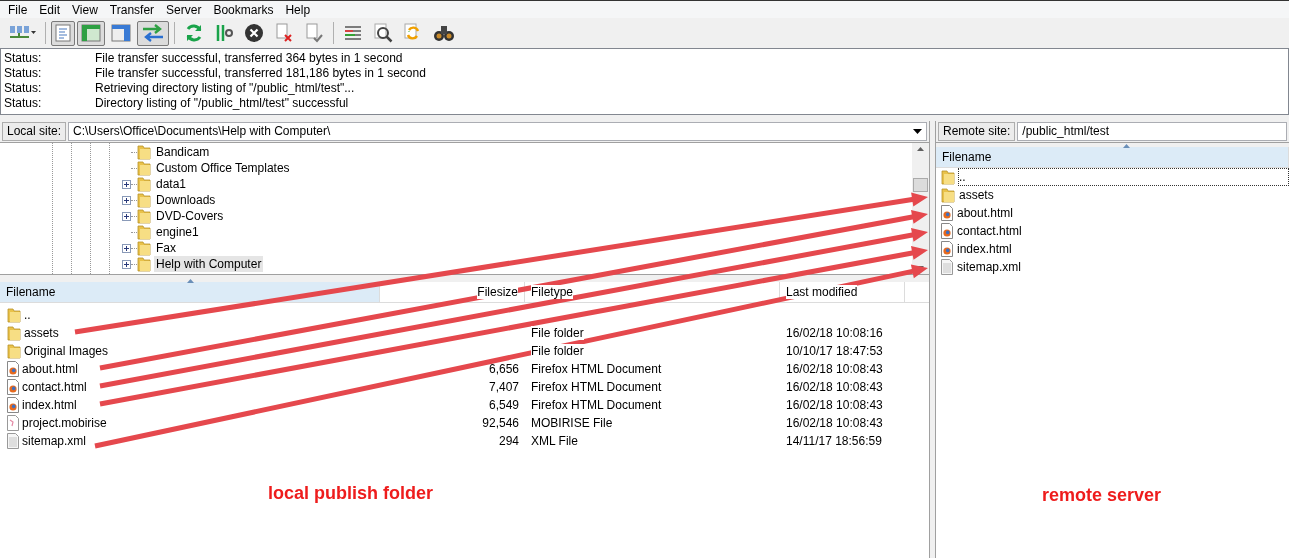  I want to click on log-message: File transfer successful, transferred 181,186 bytes in 1 second, so click(260, 73).